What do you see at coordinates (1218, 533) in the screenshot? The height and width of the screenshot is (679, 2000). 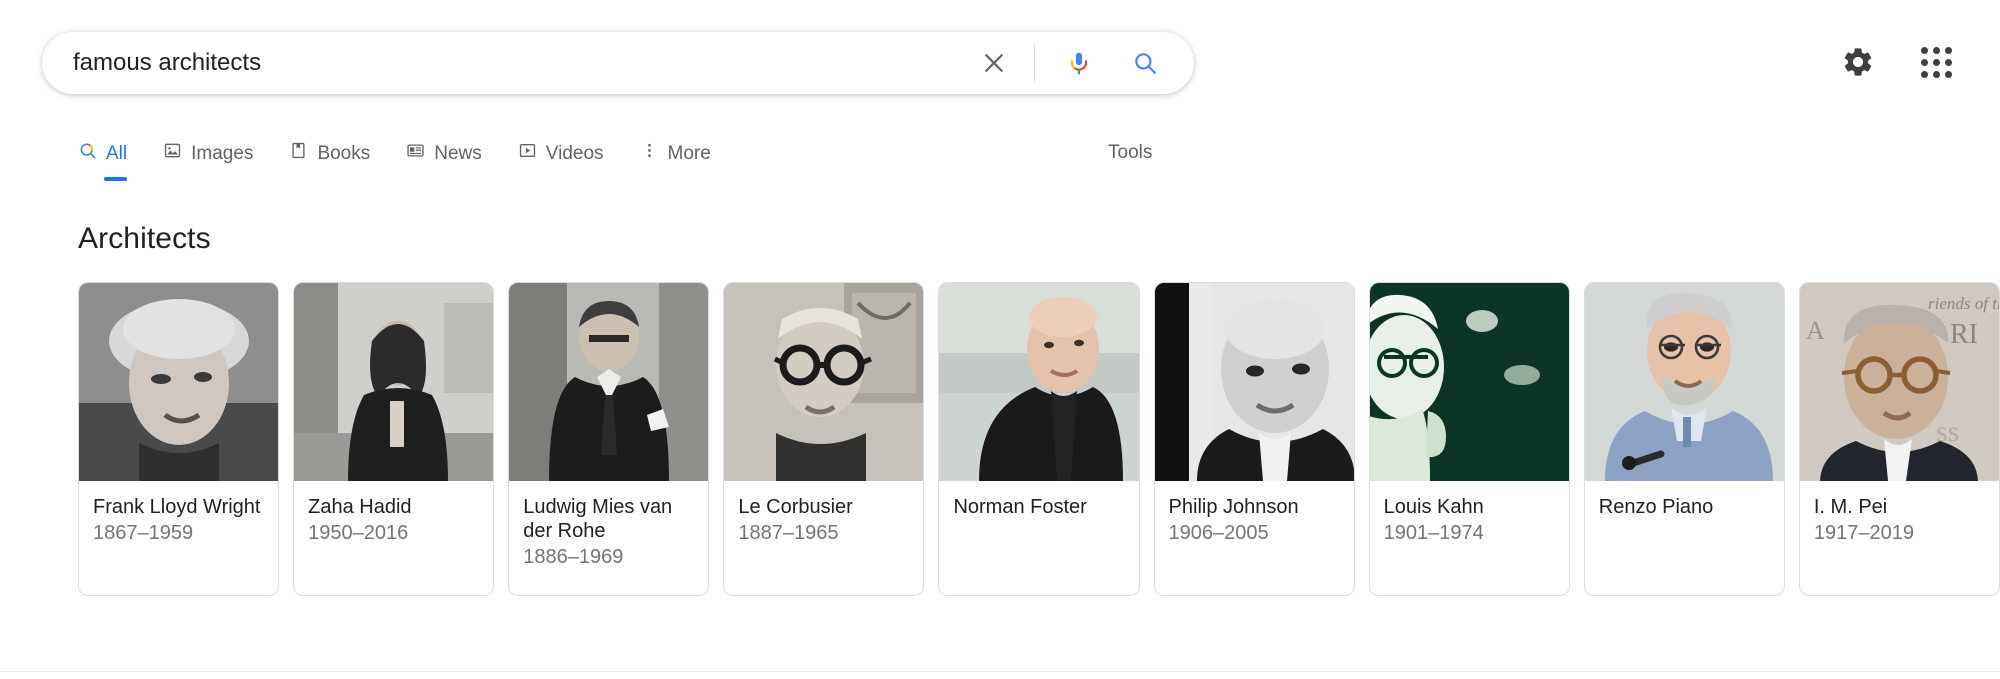 I see `architect-years: 1906–2005` at bounding box center [1218, 533].